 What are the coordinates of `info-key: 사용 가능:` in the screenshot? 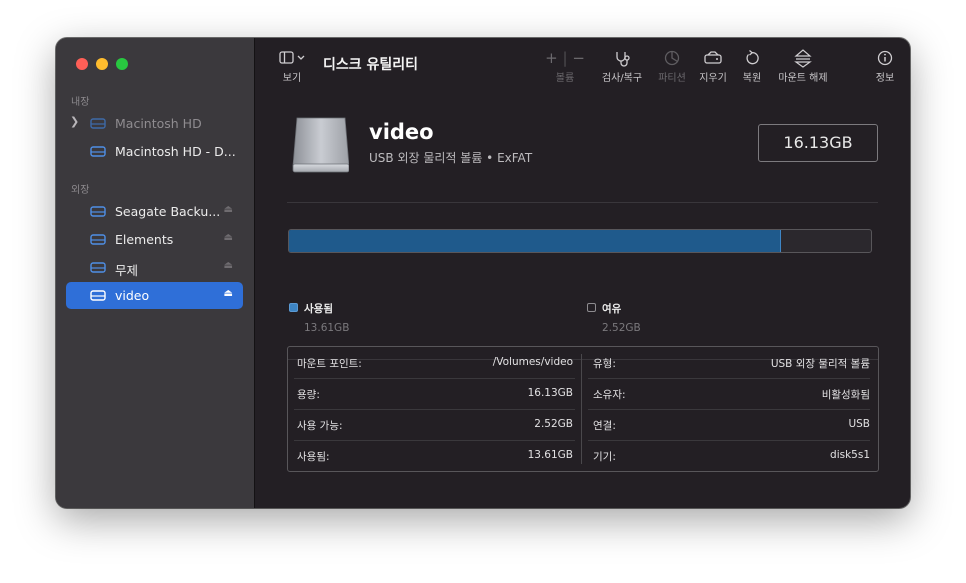 It's located at (320, 426).